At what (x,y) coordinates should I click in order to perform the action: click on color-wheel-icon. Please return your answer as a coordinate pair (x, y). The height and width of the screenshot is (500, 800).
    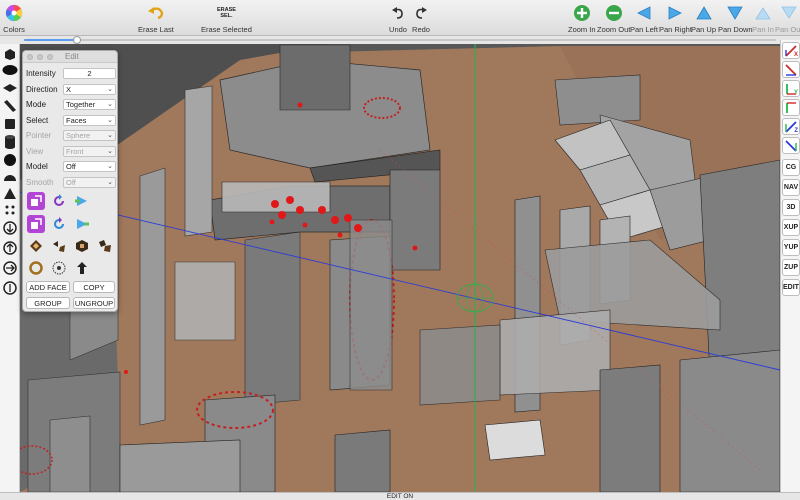
    Looking at the image, I should click on (14, 13).